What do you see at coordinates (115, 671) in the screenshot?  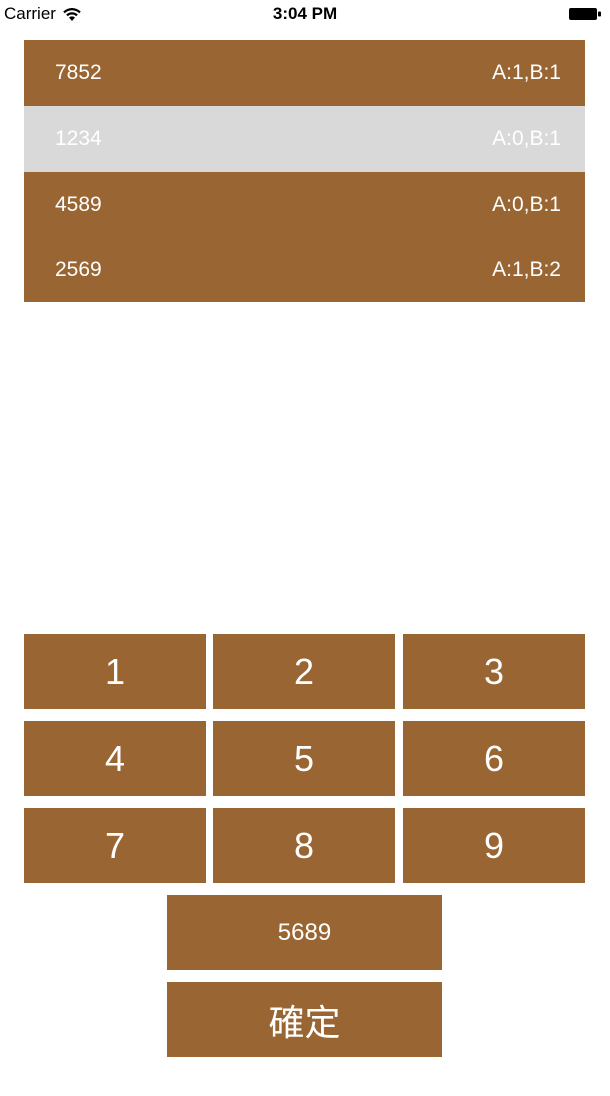 I see `key-1: 1` at bounding box center [115, 671].